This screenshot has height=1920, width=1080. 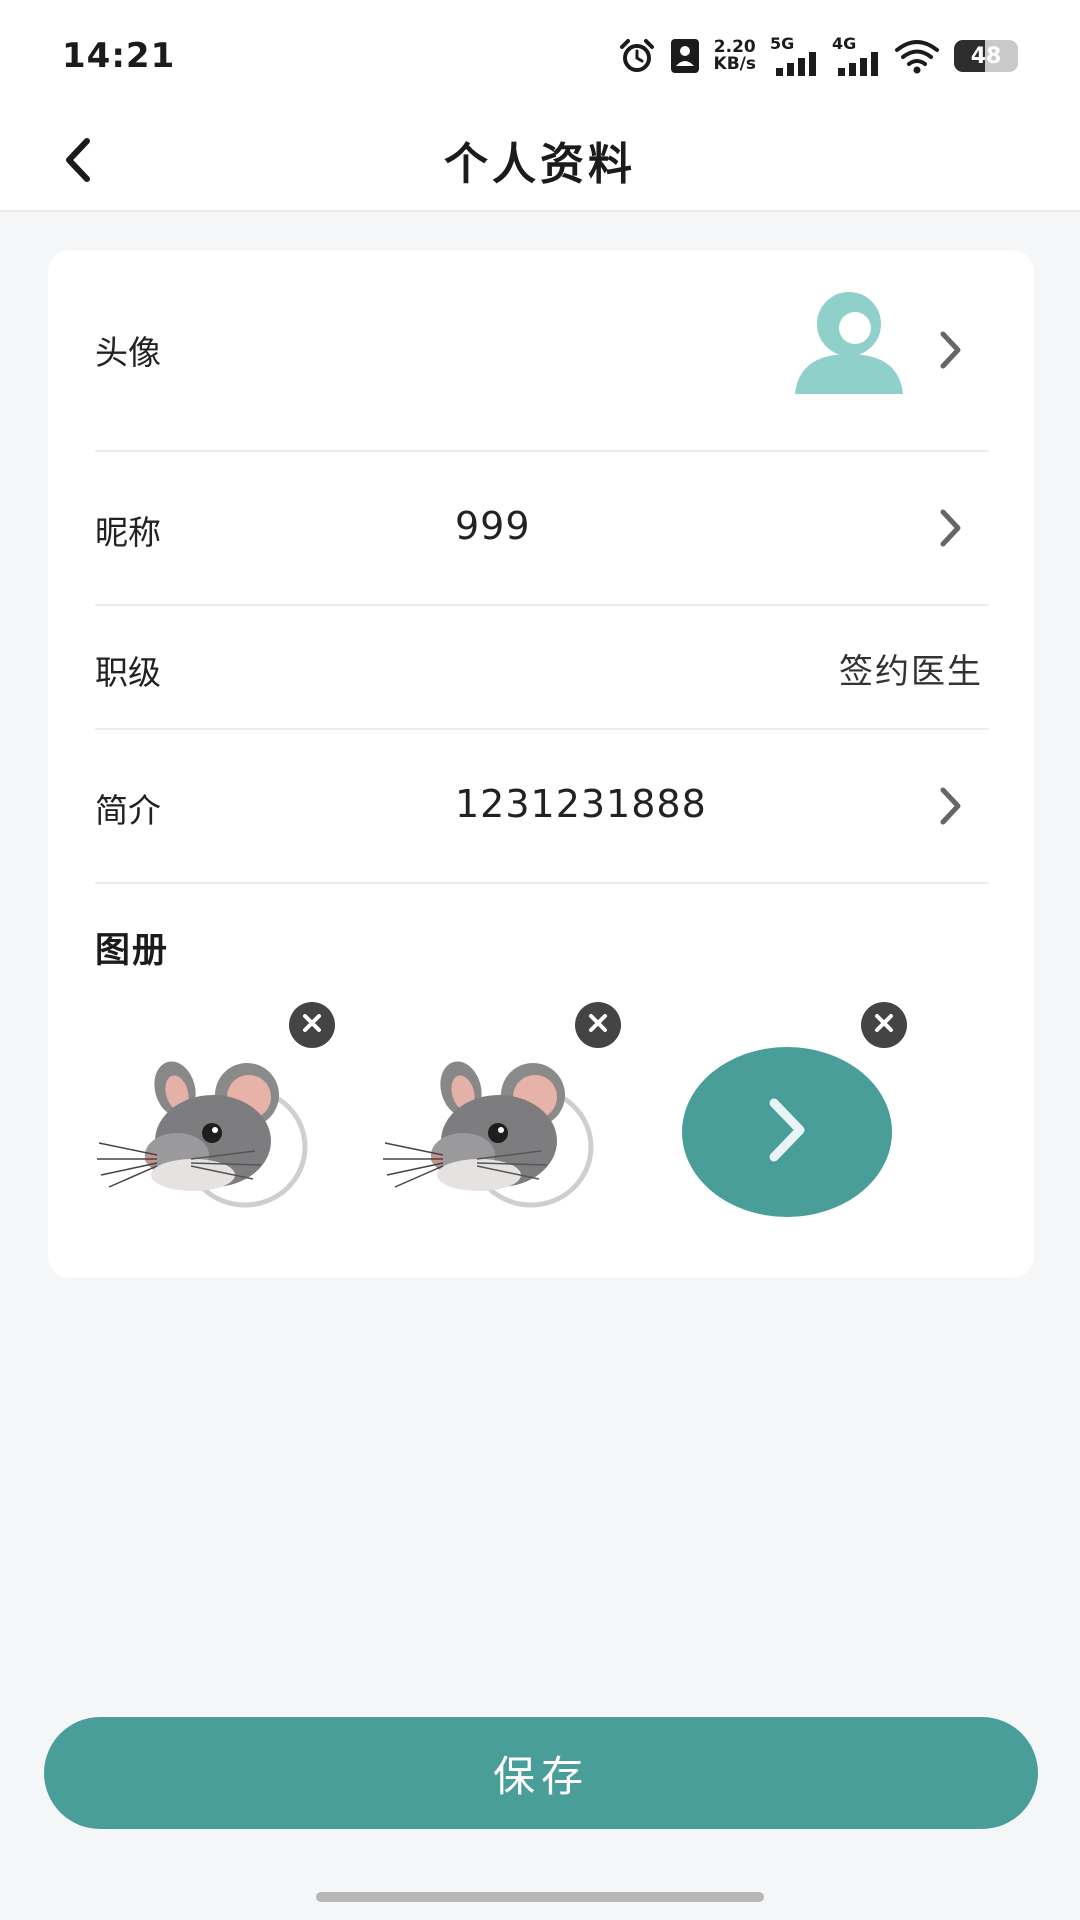 What do you see at coordinates (782, 43) in the screenshot?
I see `signal-5g-label: 5G` at bounding box center [782, 43].